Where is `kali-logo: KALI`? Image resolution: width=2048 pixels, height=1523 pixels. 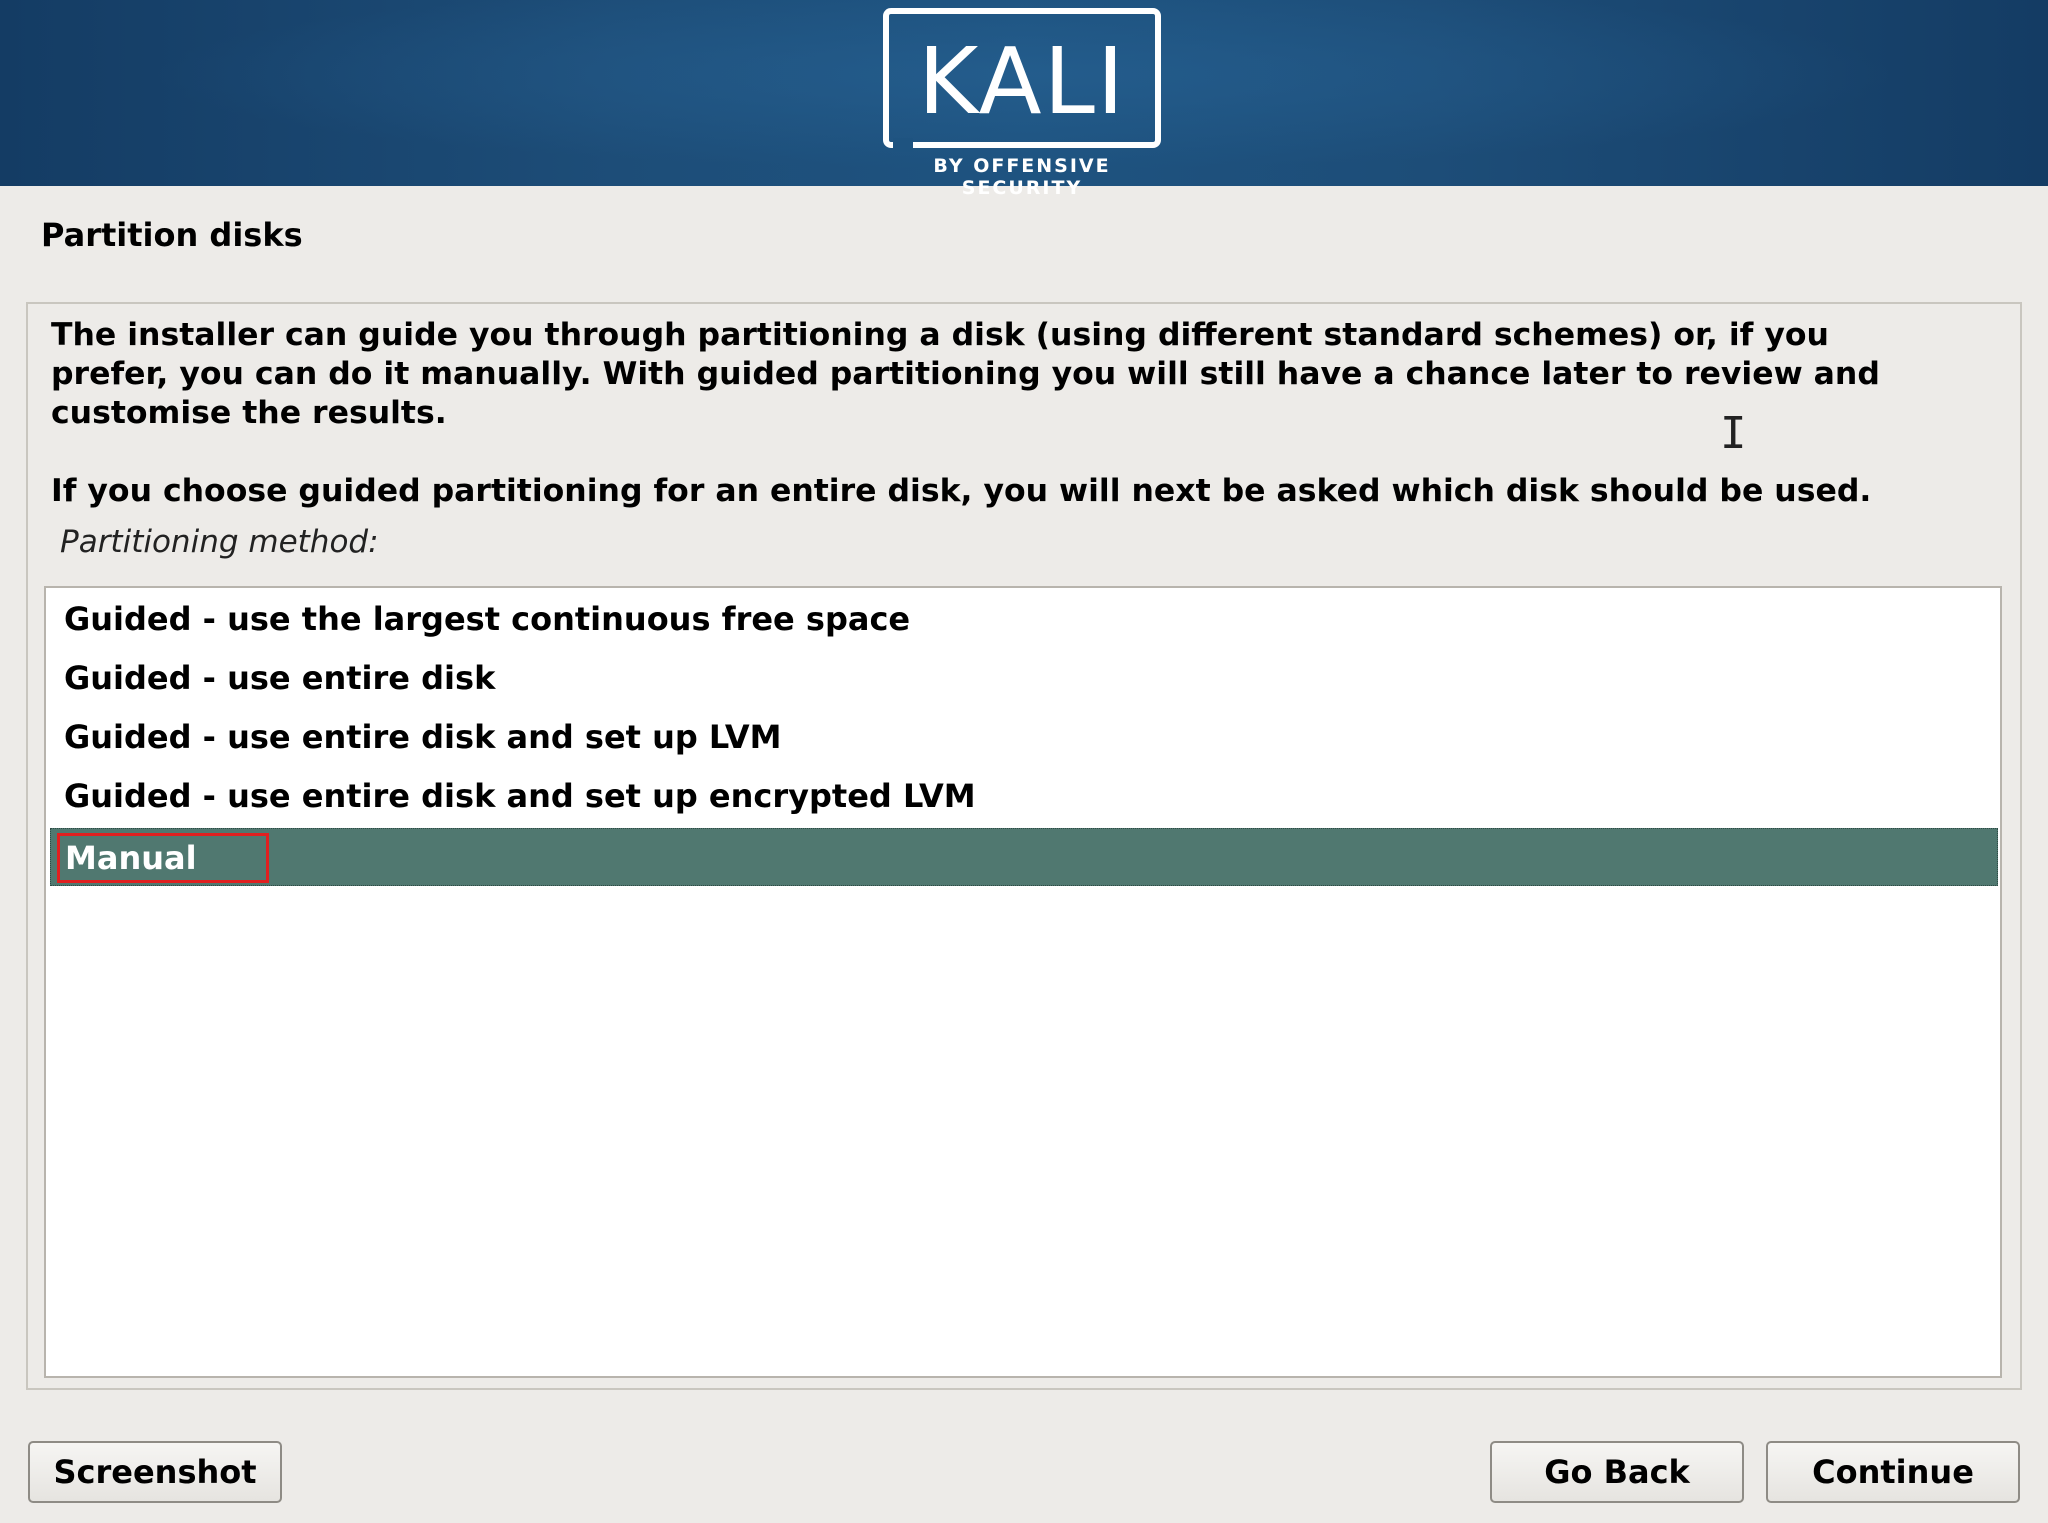 kali-logo: KALI is located at coordinates (1022, 78).